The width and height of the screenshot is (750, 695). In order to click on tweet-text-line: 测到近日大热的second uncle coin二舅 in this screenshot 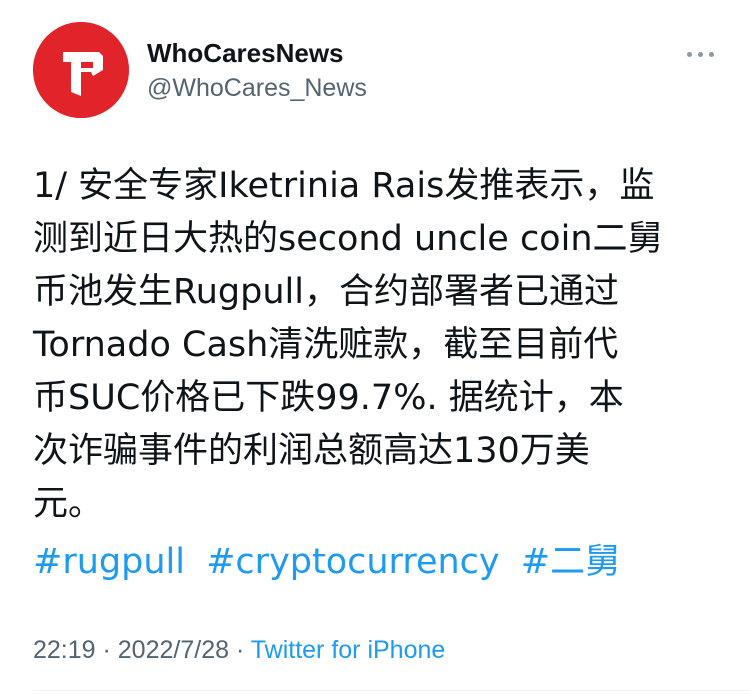, I will do `click(348, 239)`.